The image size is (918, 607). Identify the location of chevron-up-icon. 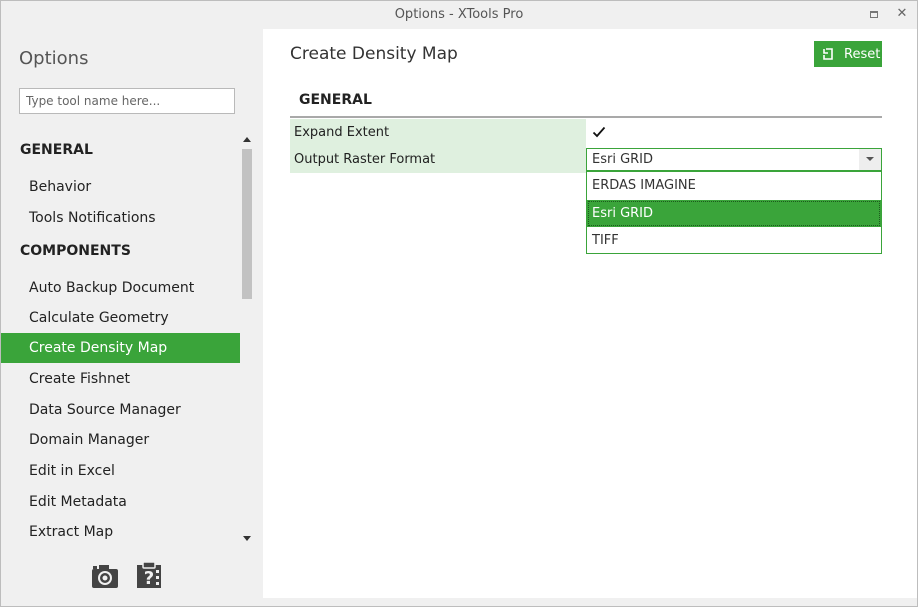
(247, 139).